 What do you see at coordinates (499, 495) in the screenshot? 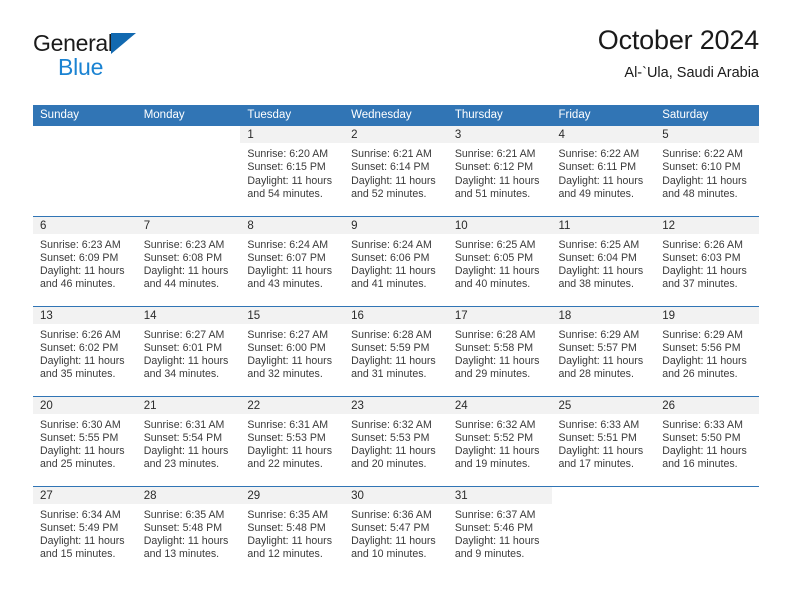
I see `day-number: 31` at bounding box center [499, 495].